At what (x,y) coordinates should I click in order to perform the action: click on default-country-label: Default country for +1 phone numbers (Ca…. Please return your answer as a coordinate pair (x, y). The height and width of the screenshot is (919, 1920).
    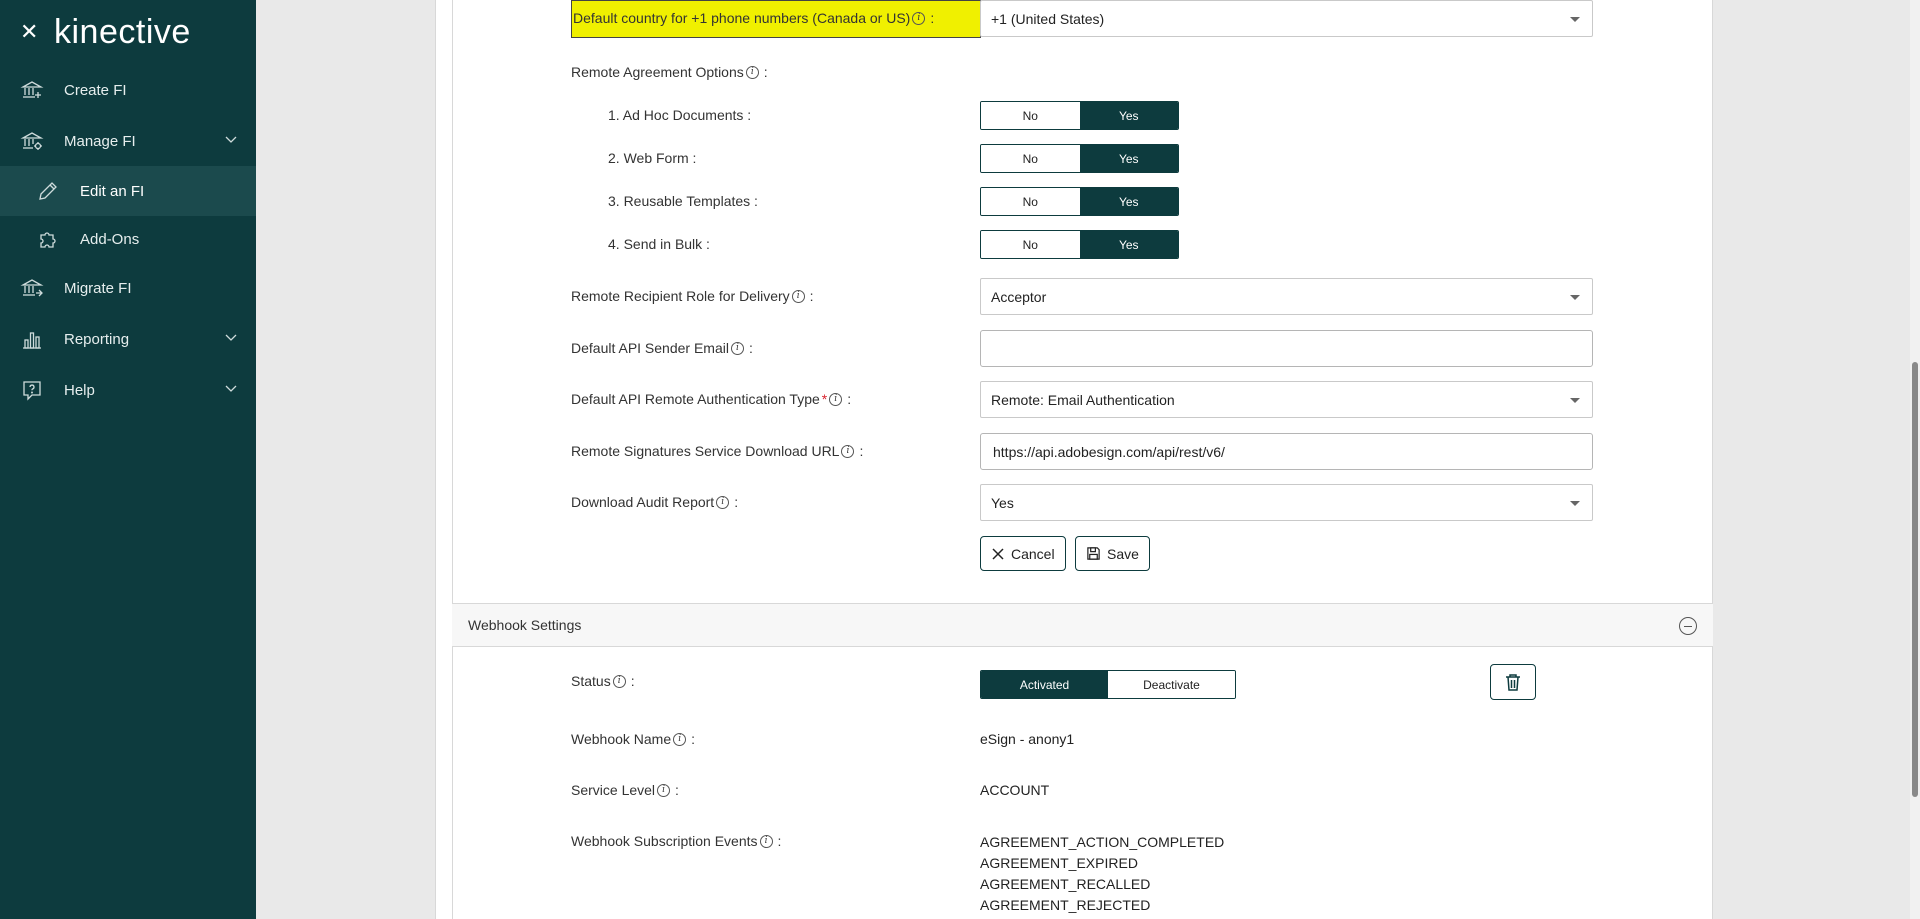
    Looking at the image, I should click on (754, 18).